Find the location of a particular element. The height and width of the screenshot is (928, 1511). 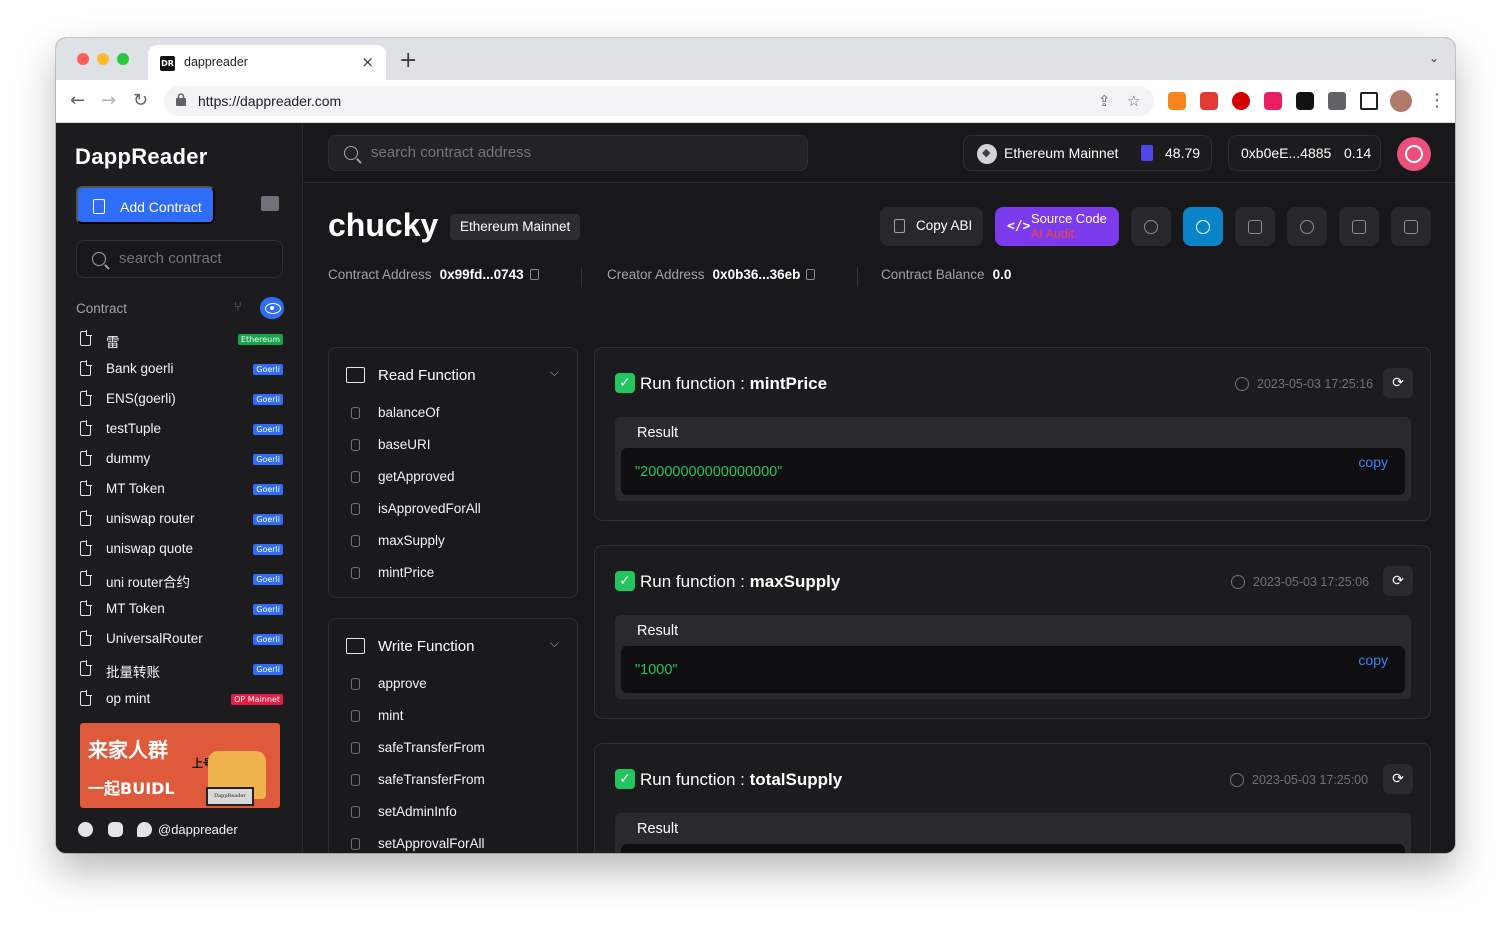

community-banner: 来家人群 一起BUIDL 上号! DappReader is located at coordinates (180, 765).